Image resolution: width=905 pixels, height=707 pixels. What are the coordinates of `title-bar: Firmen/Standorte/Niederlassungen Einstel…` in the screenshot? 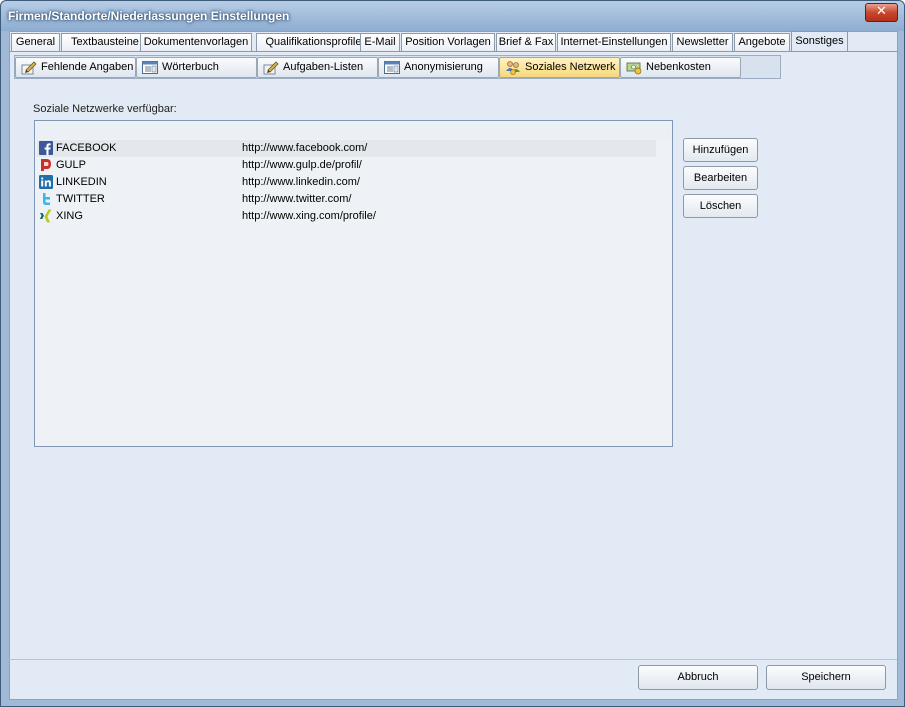 It's located at (452, 16).